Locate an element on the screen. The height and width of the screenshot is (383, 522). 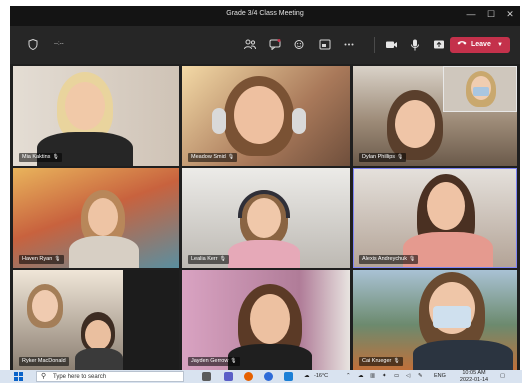
participant-name-tag: Cai Krueger 🎙 is located at coordinates (381, 361).